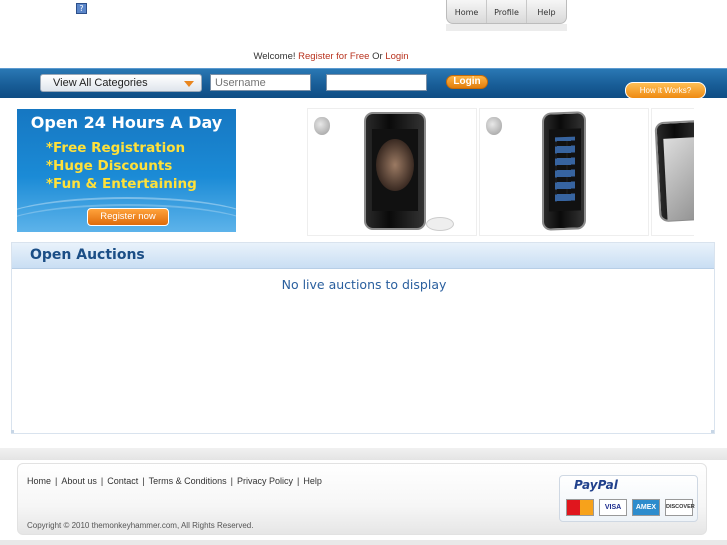 The width and height of the screenshot is (727, 545). I want to click on footer-link-about: About us, so click(79, 481).